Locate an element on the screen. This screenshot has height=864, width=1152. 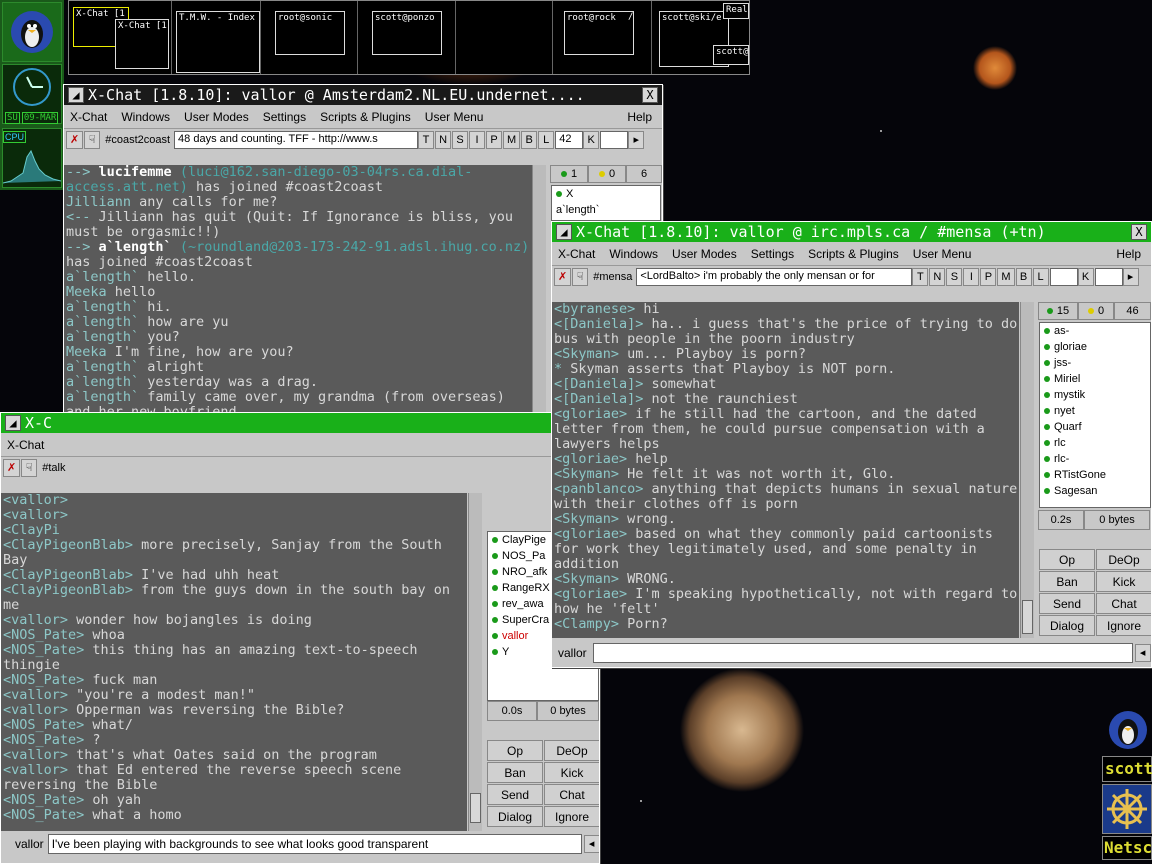
user-list-item: rlc- is located at coordinates (1095, 459).